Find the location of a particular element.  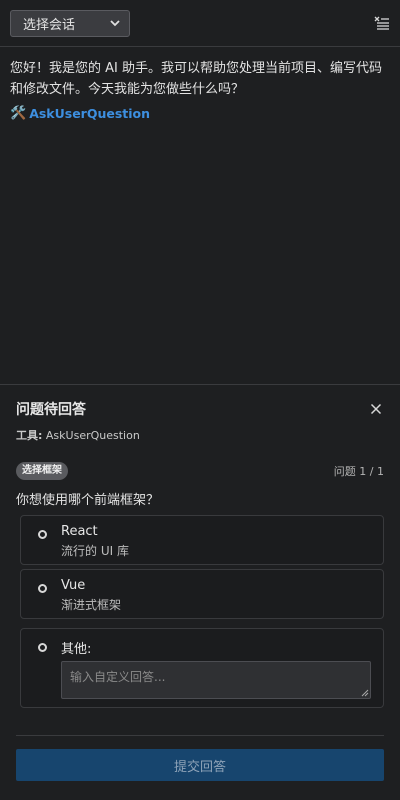

panel-title: 问题待回答 is located at coordinates (51, 410).